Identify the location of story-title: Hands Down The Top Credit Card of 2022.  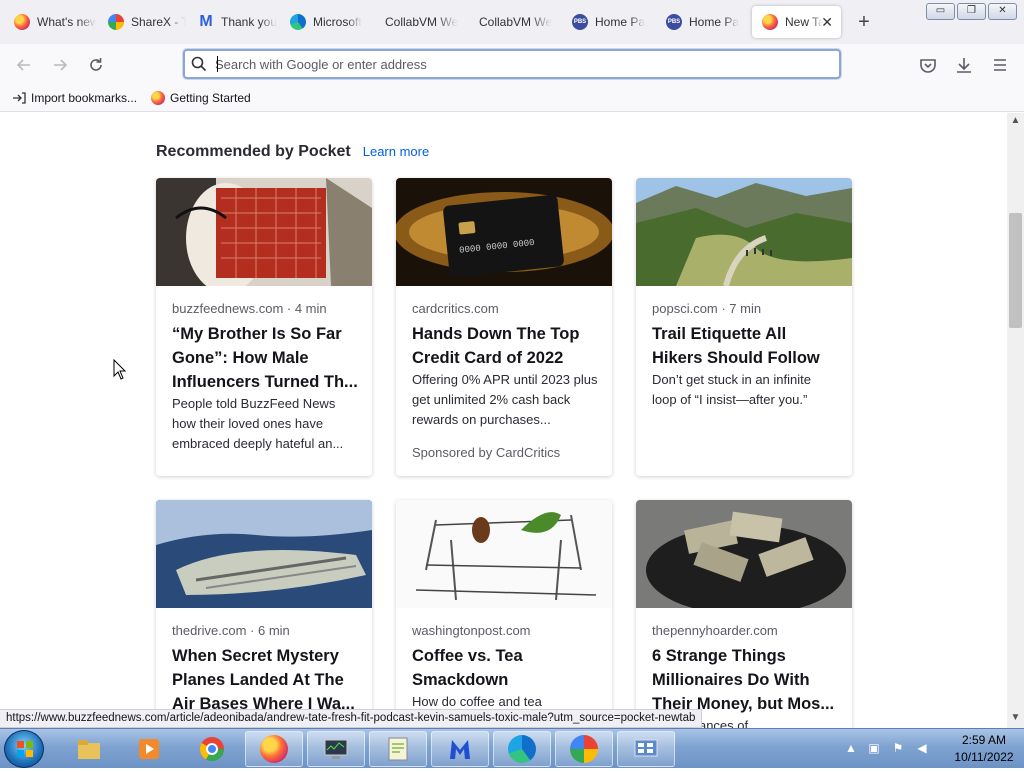
(506, 346).